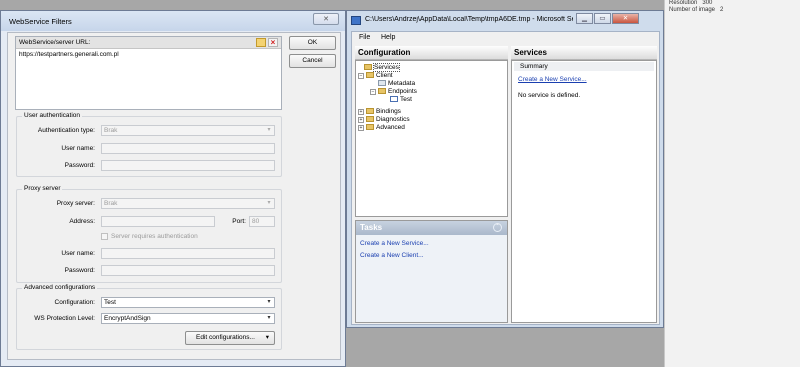 The width and height of the screenshot is (800, 367). What do you see at coordinates (584, 66) in the screenshot?
I see `summary-tab: Summary` at bounding box center [584, 66].